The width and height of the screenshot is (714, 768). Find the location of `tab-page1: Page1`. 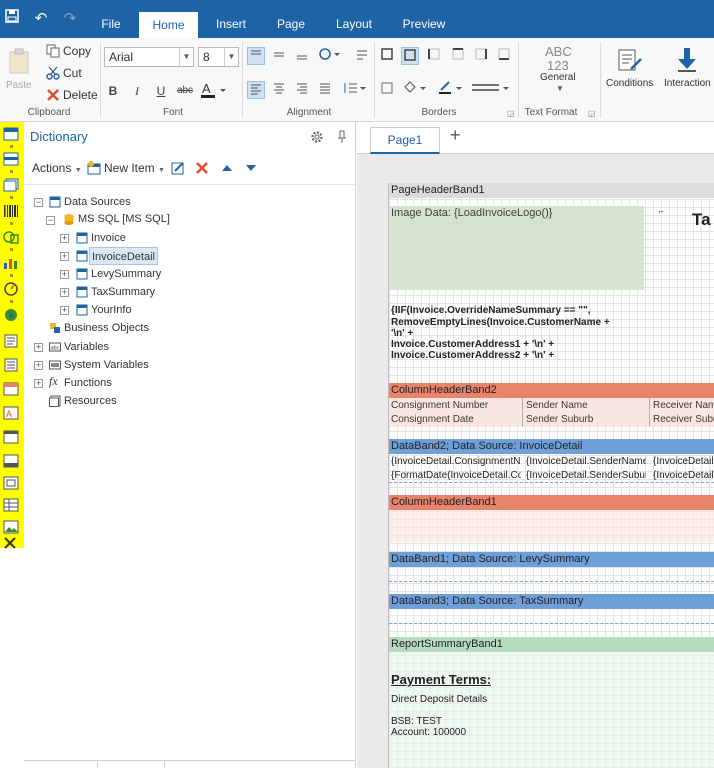

tab-page1: Page1 is located at coordinates (405, 140).